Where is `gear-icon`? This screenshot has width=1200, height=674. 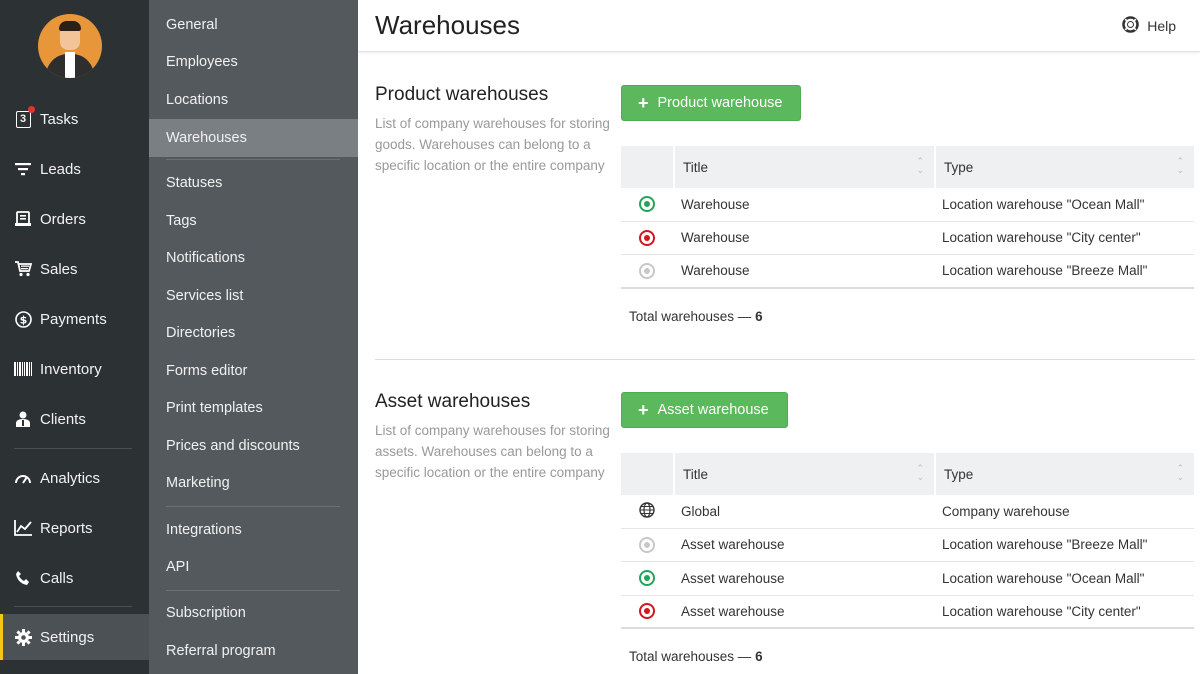
gear-icon is located at coordinates (23, 637).